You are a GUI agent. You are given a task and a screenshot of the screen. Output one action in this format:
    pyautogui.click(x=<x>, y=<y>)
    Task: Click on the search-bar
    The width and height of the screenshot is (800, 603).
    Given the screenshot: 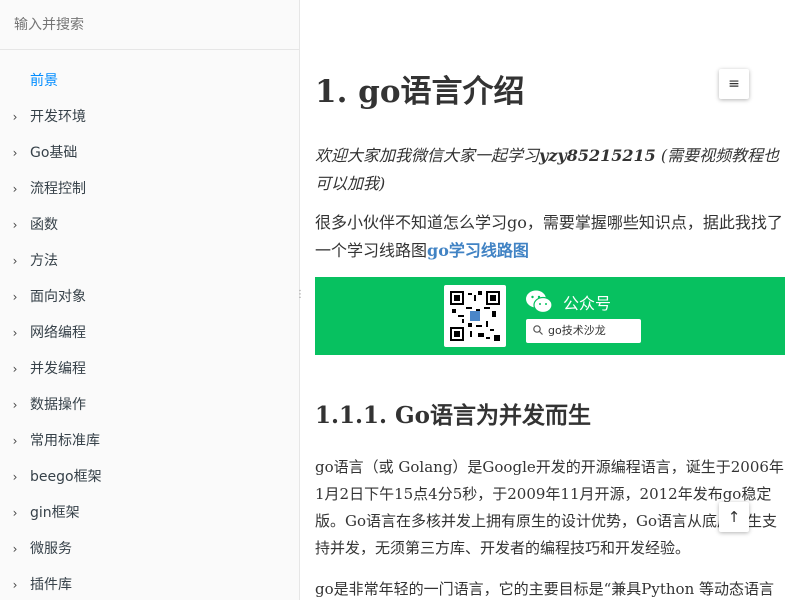 What is the action you would take?
    pyautogui.click(x=149, y=25)
    